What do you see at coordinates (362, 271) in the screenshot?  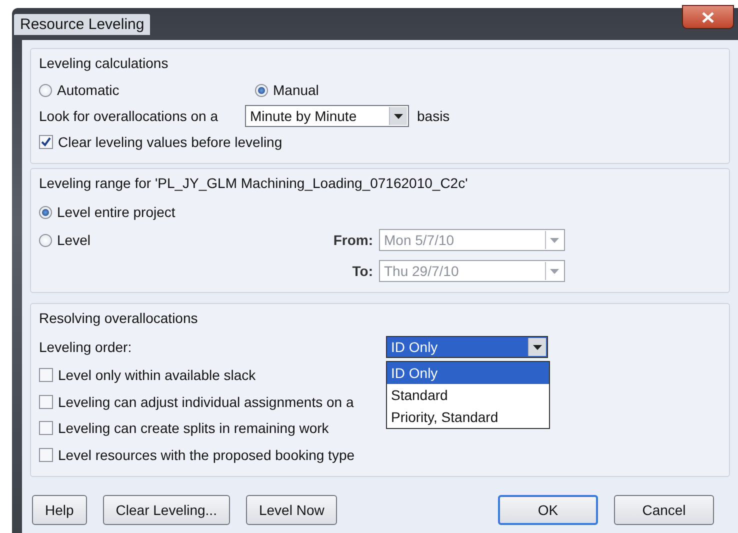 I see `field-label: To:` at bounding box center [362, 271].